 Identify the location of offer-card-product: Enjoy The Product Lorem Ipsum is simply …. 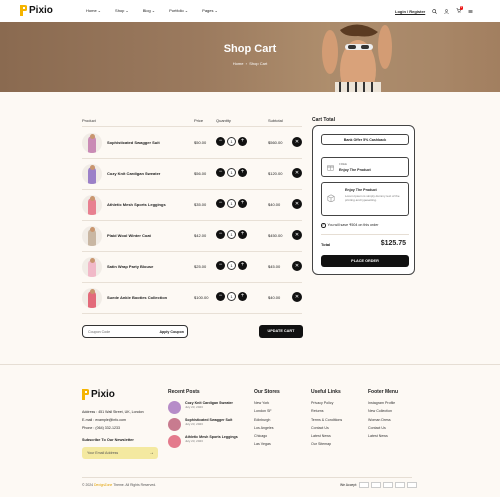
(365, 199).